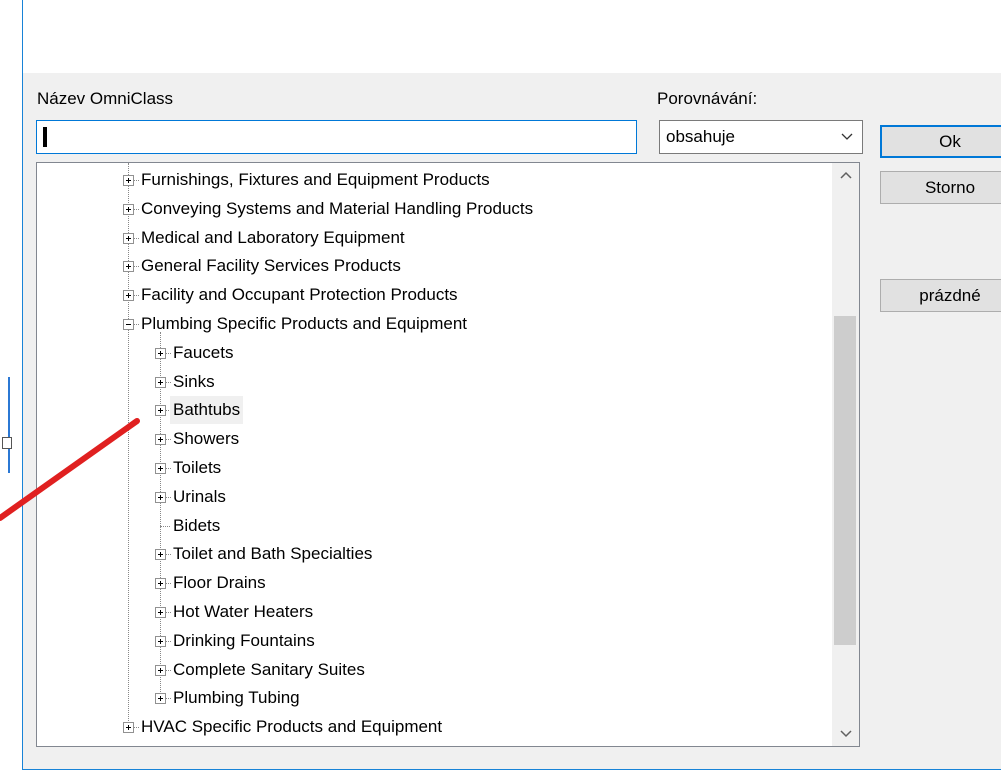 This screenshot has width=1001, height=781. What do you see at coordinates (434, 382) in the screenshot?
I see `tree-item: Sinks` at bounding box center [434, 382].